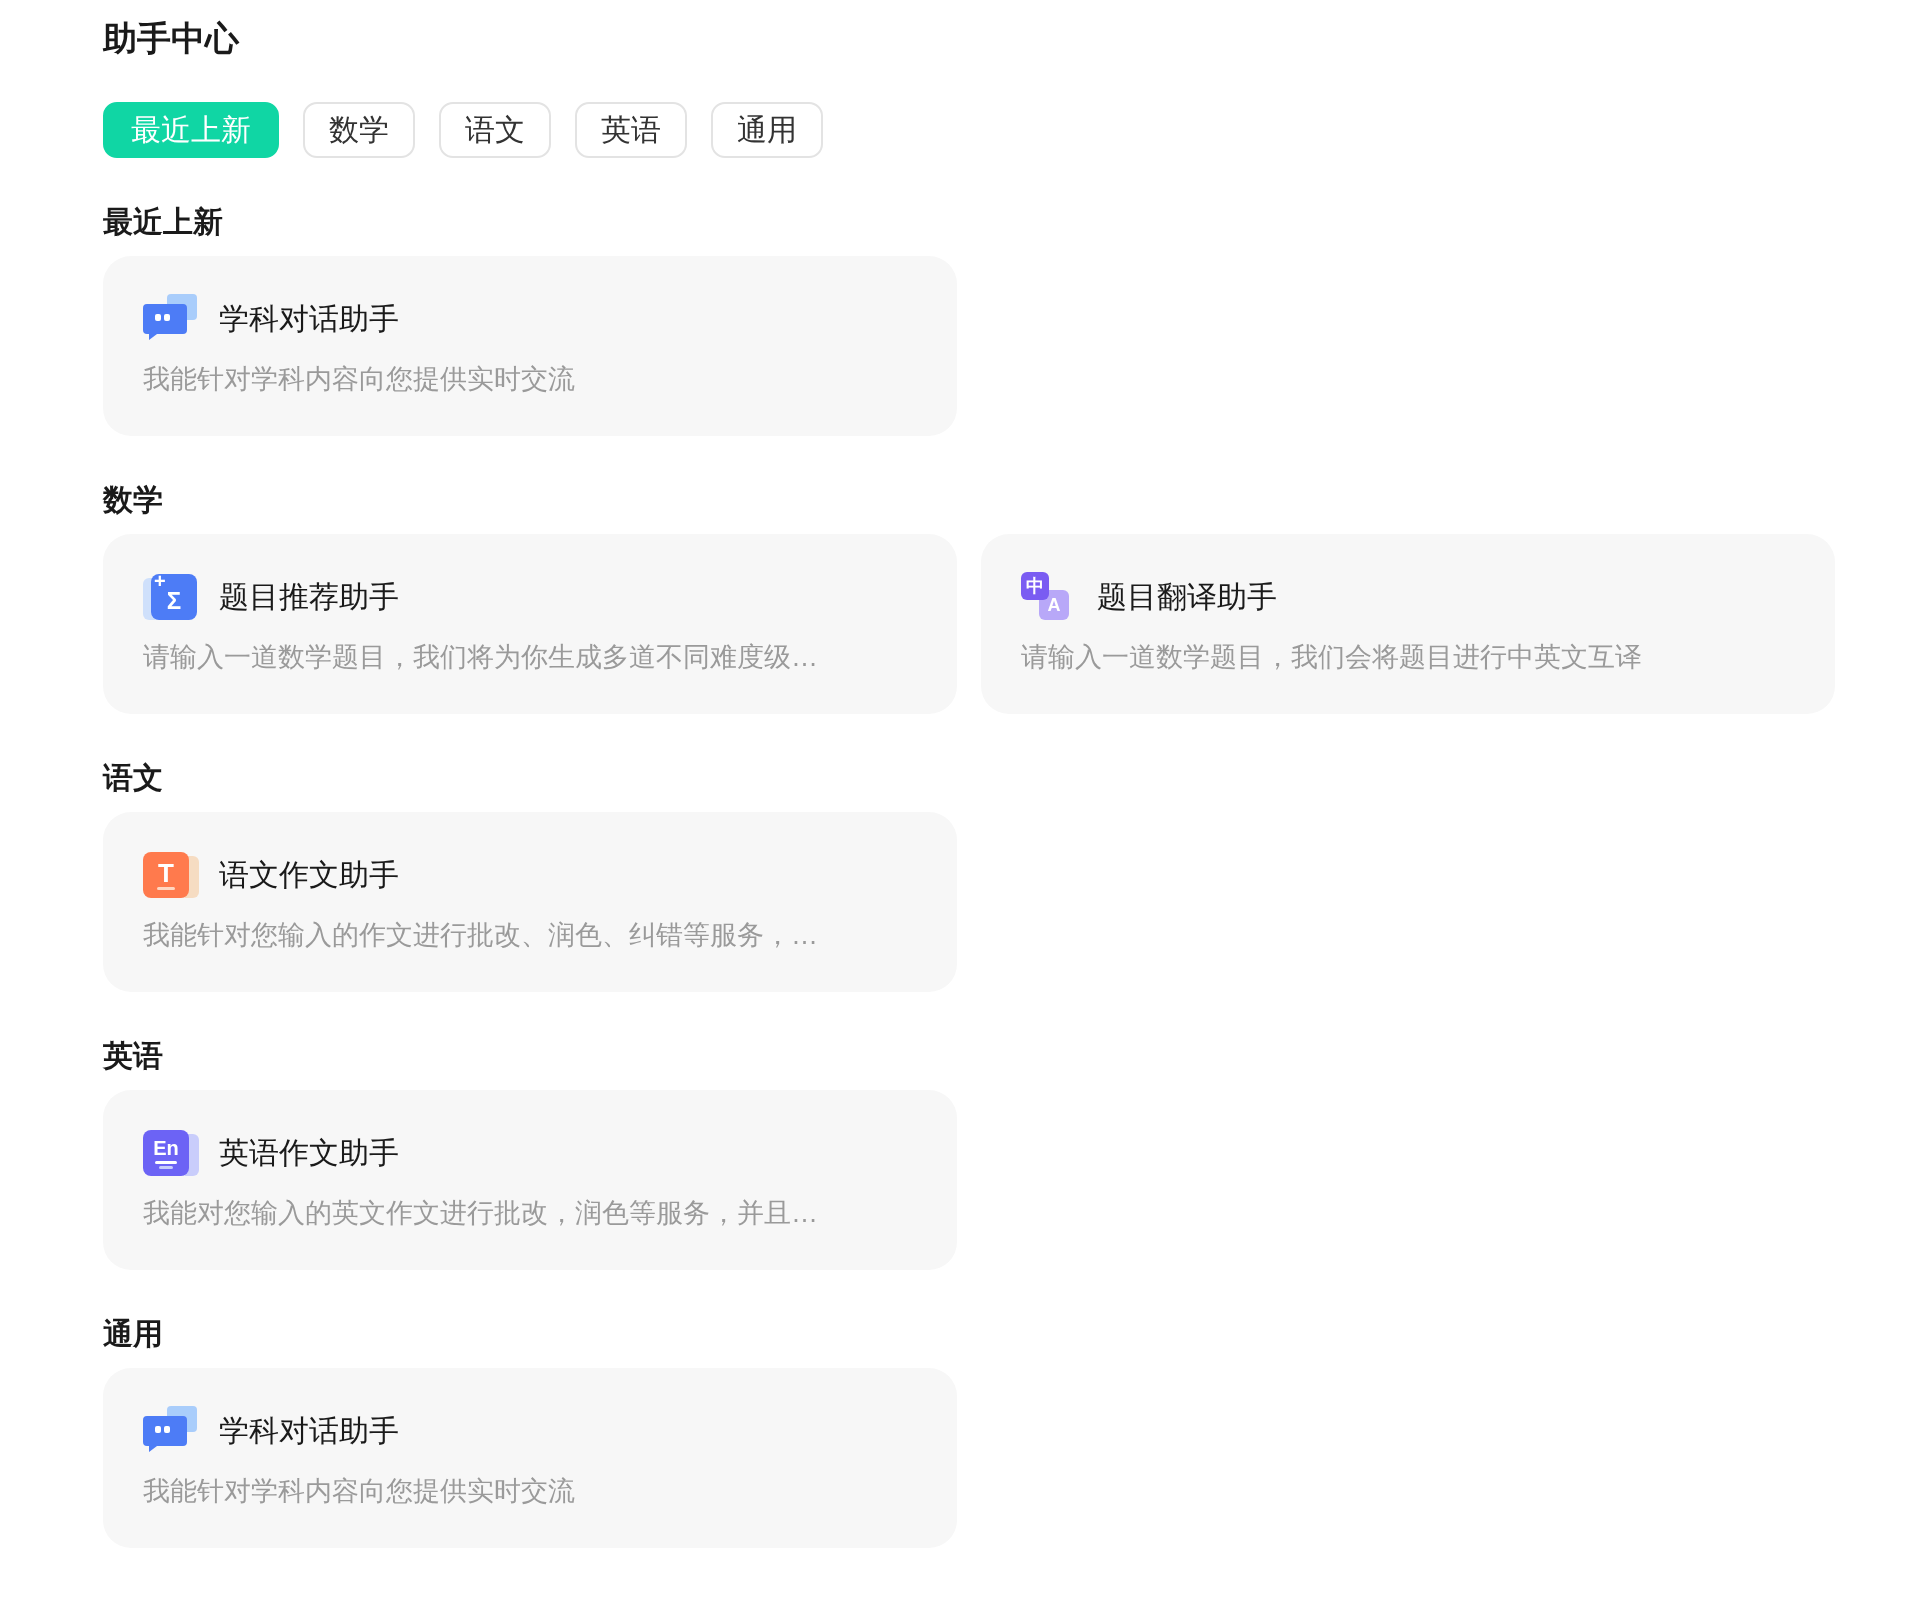  What do you see at coordinates (1332, 657) in the screenshot?
I see `card-description: 请输入一道数学题目，我们会将题目进行中英文互译` at bounding box center [1332, 657].